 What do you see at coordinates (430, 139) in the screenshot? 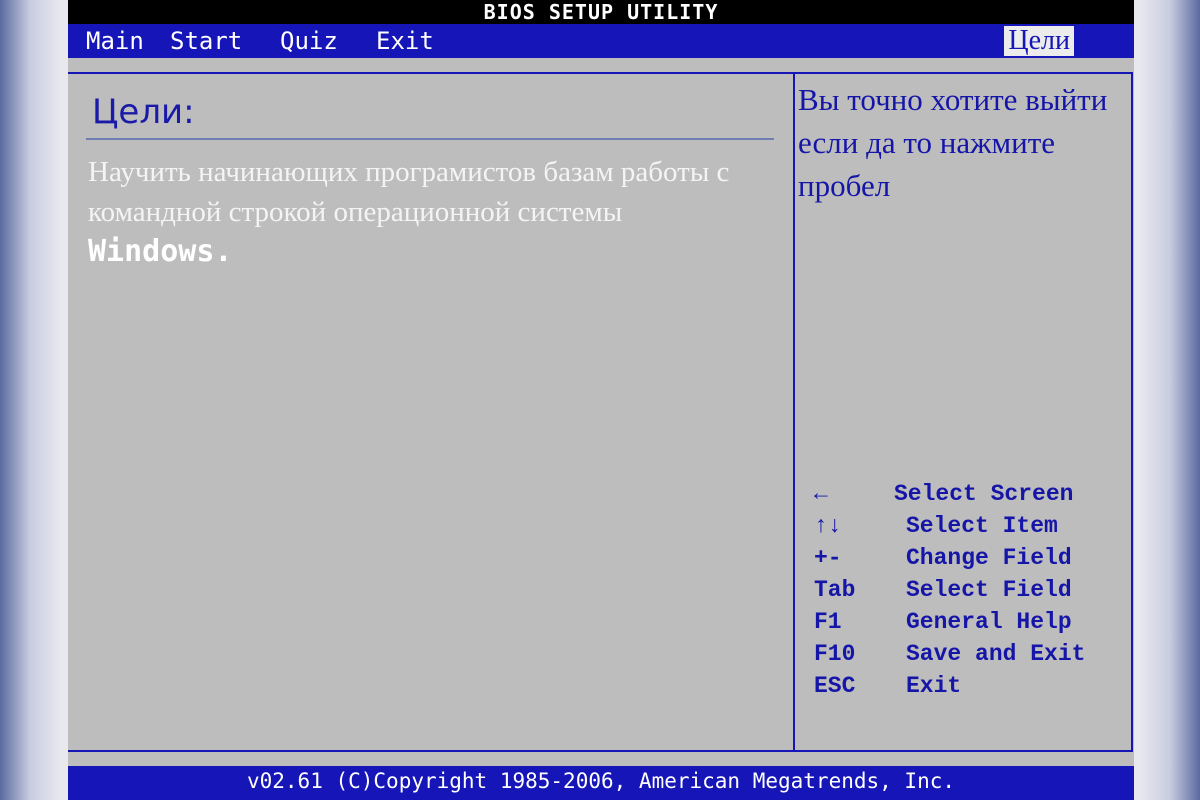
I see `heading-divider` at bounding box center [430, 139].